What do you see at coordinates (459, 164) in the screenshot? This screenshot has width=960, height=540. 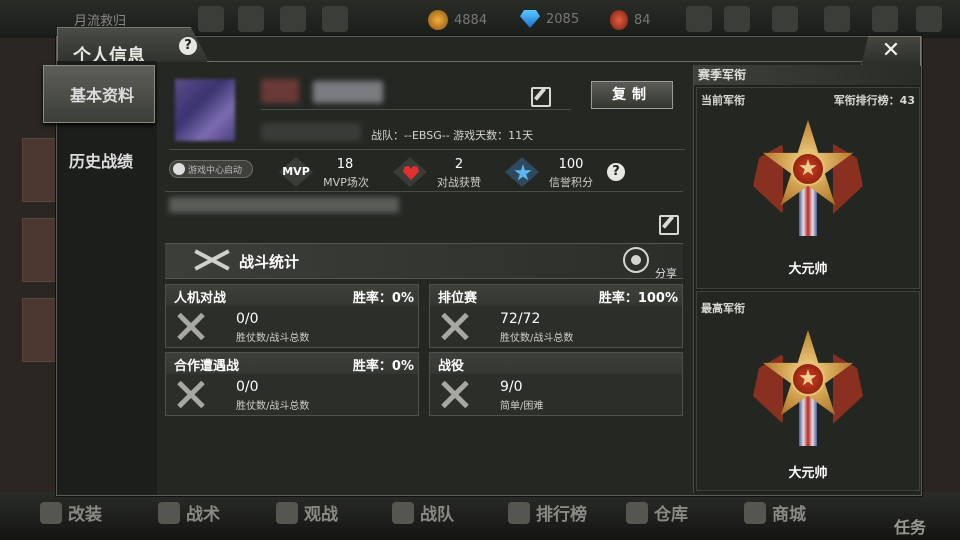 I see `likes-count: 2` at bounding box center [459, 164].